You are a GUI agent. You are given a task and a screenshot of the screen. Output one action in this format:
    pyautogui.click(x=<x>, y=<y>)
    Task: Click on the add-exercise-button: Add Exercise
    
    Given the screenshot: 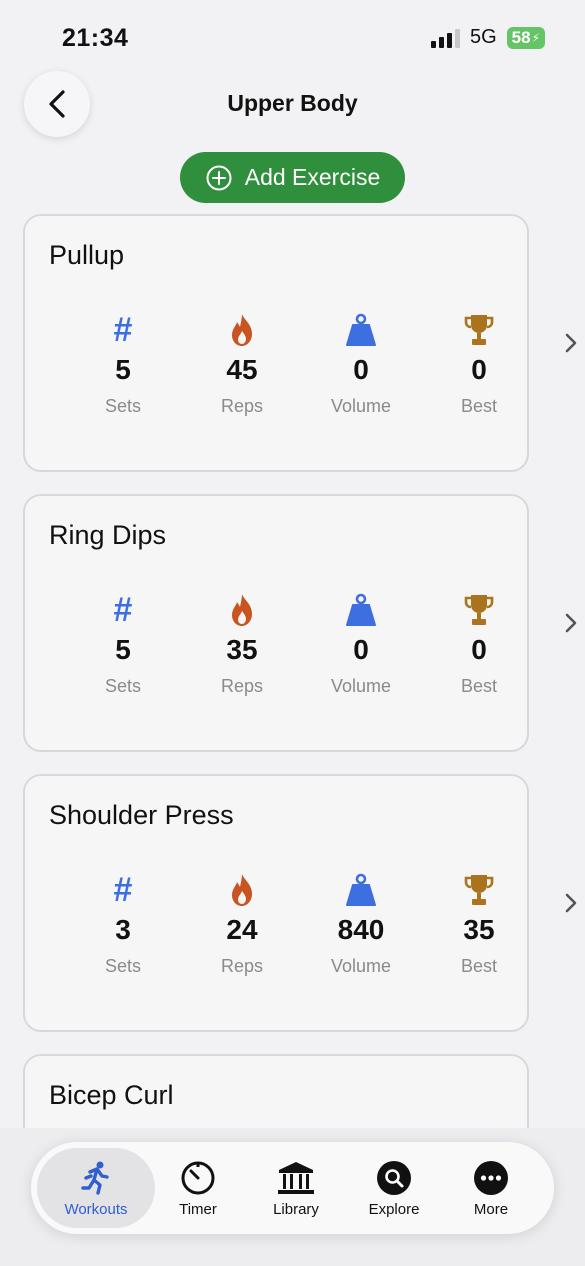 What is the action you would take?
    pyautogui.click(x=292, y=177)
    